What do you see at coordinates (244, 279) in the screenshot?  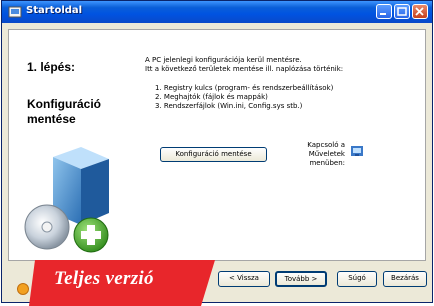 I see `back-button: < Vissza` at bounding box center [244, 279].